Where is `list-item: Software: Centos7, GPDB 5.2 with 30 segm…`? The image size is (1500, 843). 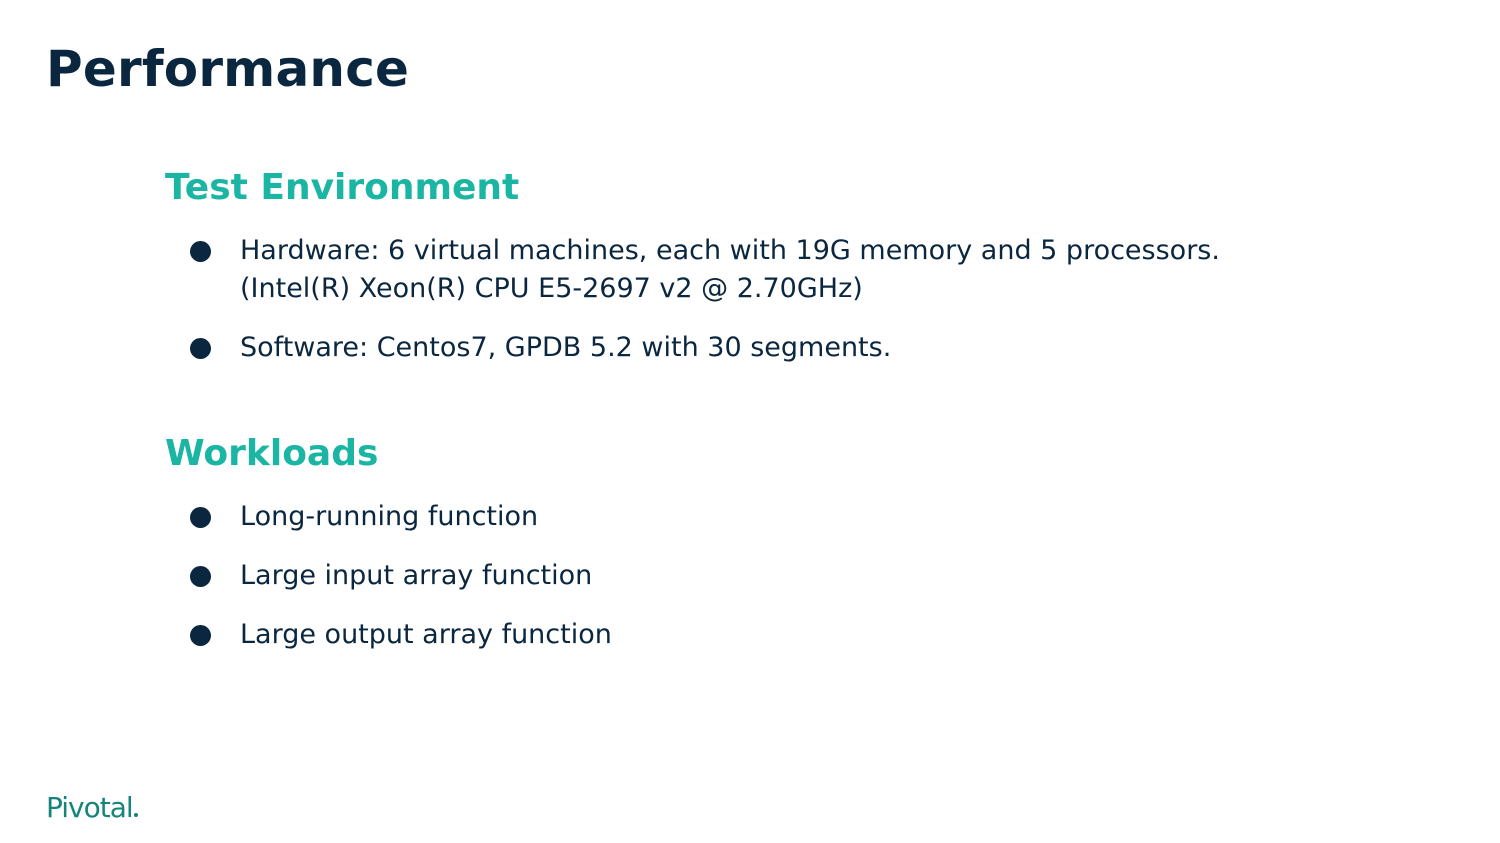
list-item: Software: Centos7, GPDB 5.2 with 30 segm… is located at coordinates (765, 348).